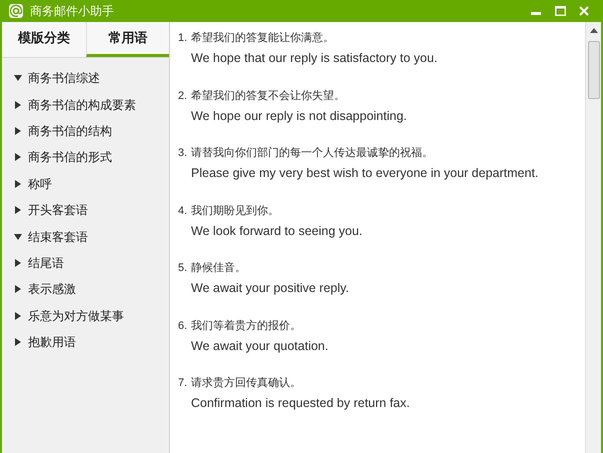 This screenshot has width=603, height=453. I want to click on tree-item: 乐意为对方做某事, so click(85, 315).